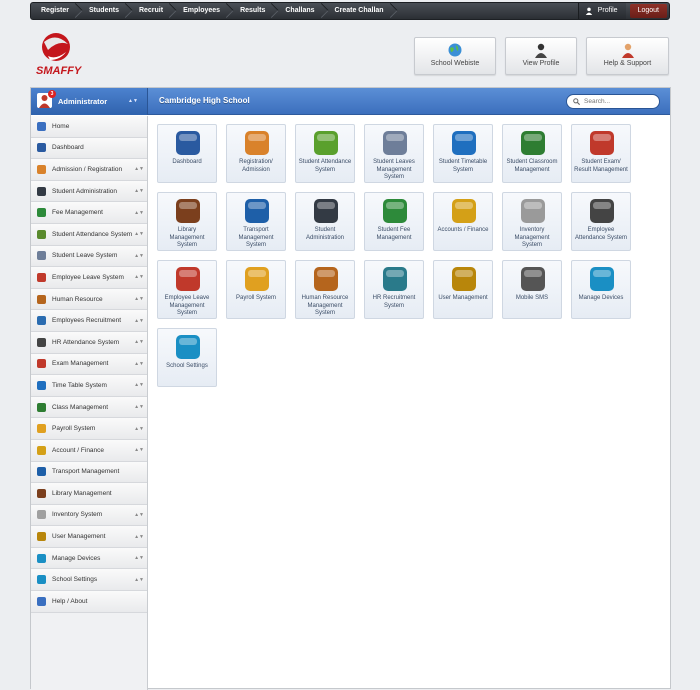 Image resolution: width=700 pixels, height=690 pixels. What do you see at coordinates (299, 11) in the screenshot?
I see `nav-item: Challans` at bounding box center [299, 11].